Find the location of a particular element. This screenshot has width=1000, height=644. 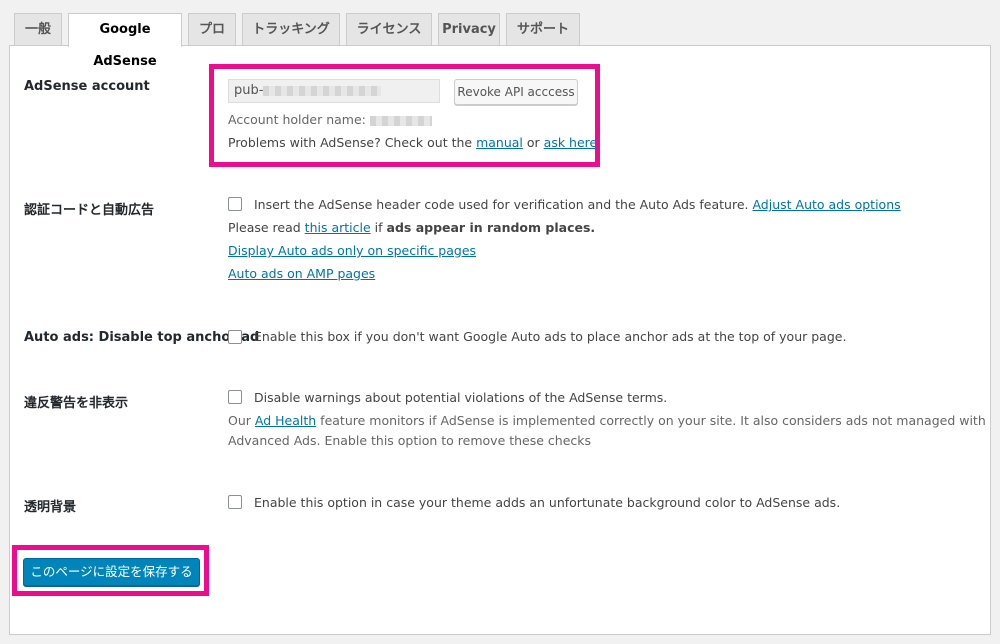

account-holder-line: Account holder name: is located at coordinates (330, 119).